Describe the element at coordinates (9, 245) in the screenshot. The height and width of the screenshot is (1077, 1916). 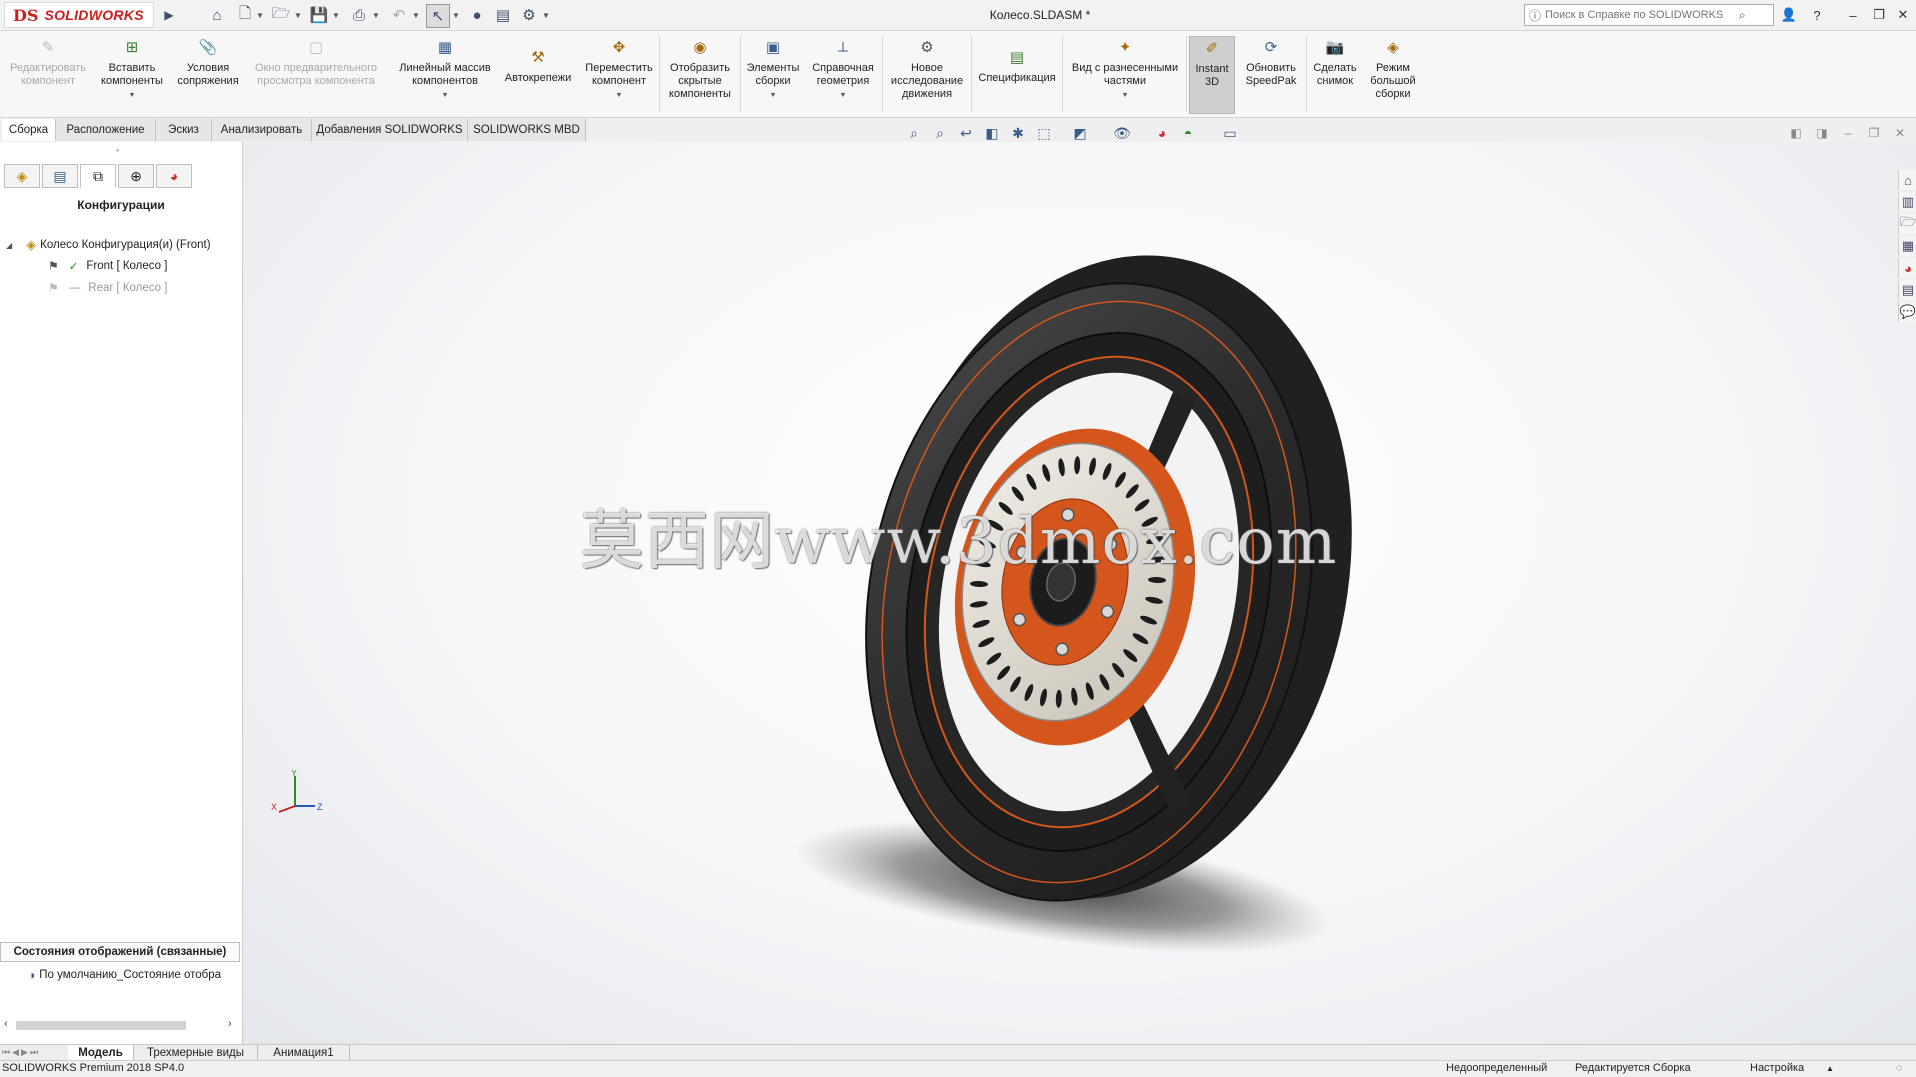
I see `collapse-arrow-icon: ◢` at that location.